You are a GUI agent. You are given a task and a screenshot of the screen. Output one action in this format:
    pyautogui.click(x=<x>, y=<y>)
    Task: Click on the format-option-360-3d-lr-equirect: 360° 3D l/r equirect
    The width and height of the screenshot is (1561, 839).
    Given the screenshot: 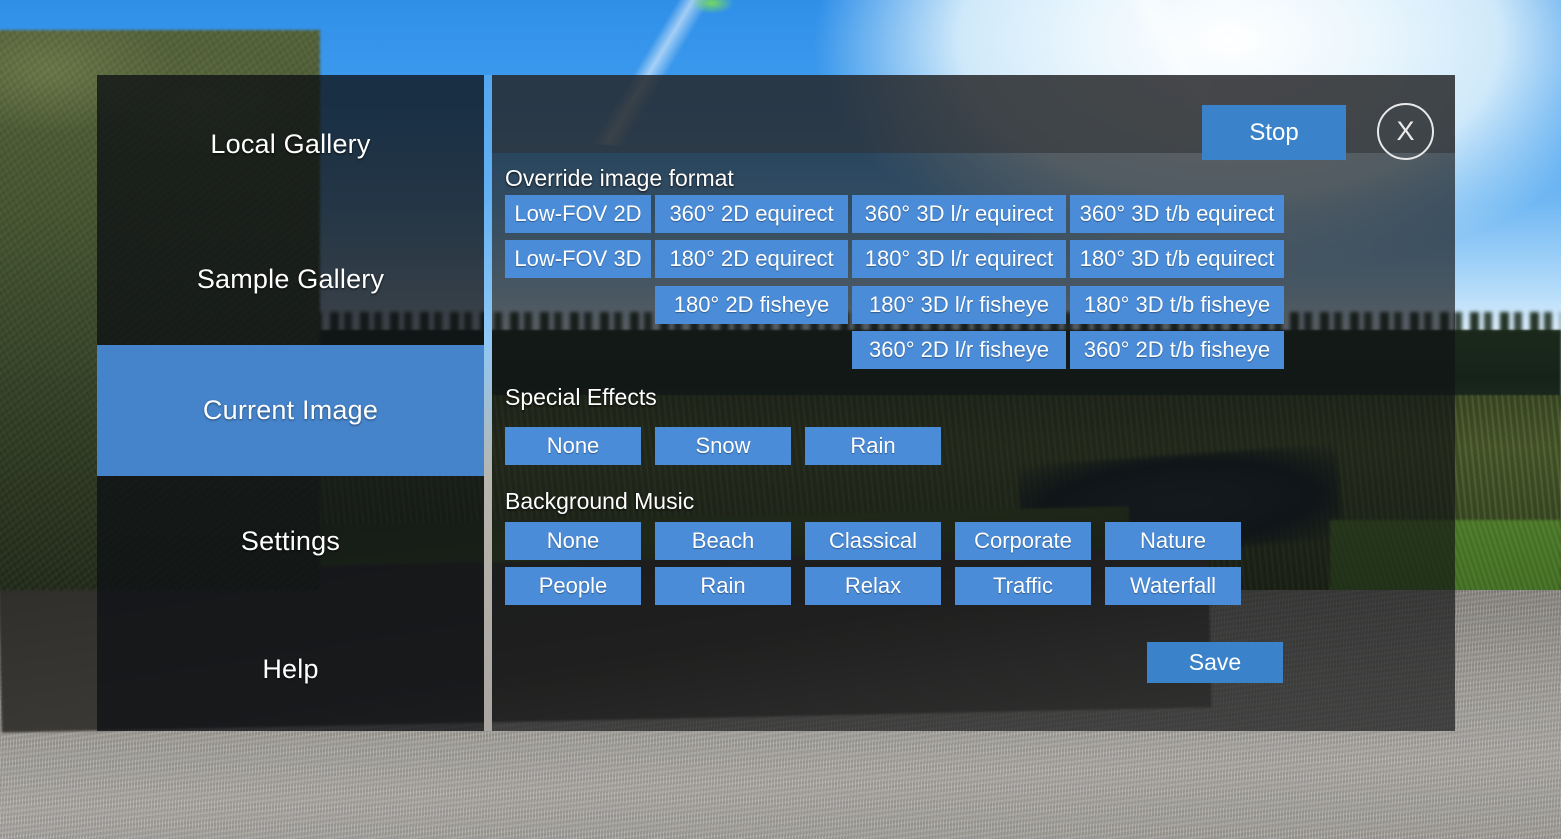 What is the action you would take?
    pyautogui.click(x=959, y=214)
    